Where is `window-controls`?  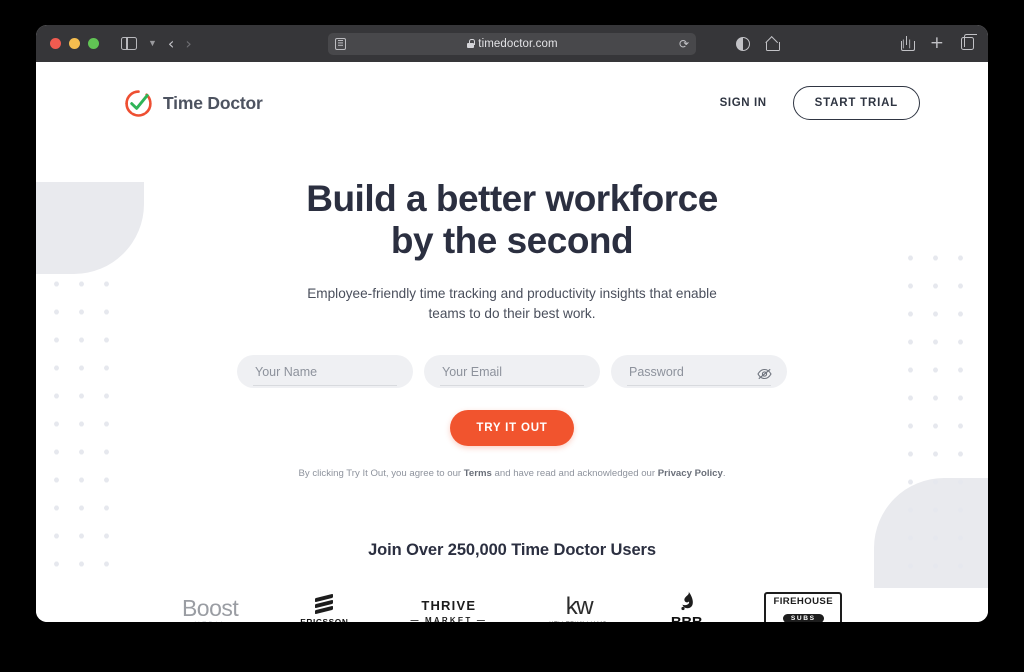 window-controls is located at coordinates (74, 43).